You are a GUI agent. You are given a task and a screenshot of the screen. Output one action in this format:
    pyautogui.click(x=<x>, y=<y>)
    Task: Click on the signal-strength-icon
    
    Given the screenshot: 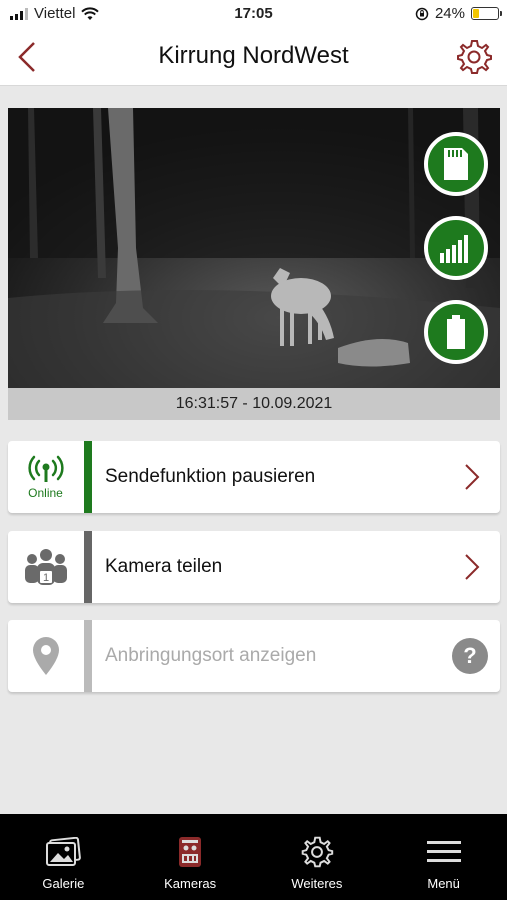 What is the action you would take?
    pyautogui.click(x=454, y=249)
    